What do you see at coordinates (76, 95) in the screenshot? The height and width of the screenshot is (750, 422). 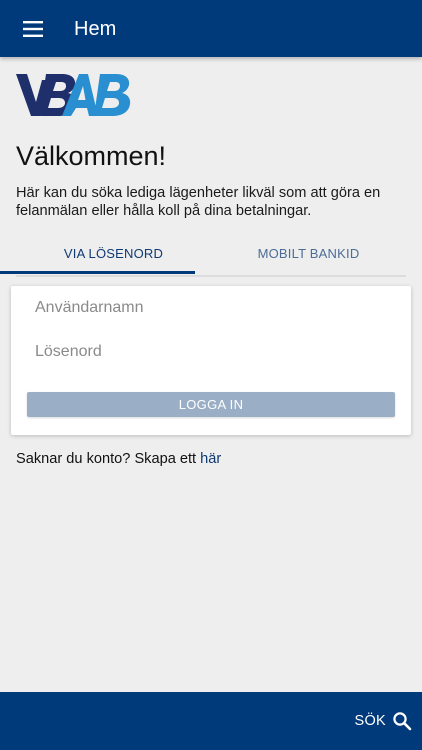 I see `vbab-logo` at bounding box center [76, 95].